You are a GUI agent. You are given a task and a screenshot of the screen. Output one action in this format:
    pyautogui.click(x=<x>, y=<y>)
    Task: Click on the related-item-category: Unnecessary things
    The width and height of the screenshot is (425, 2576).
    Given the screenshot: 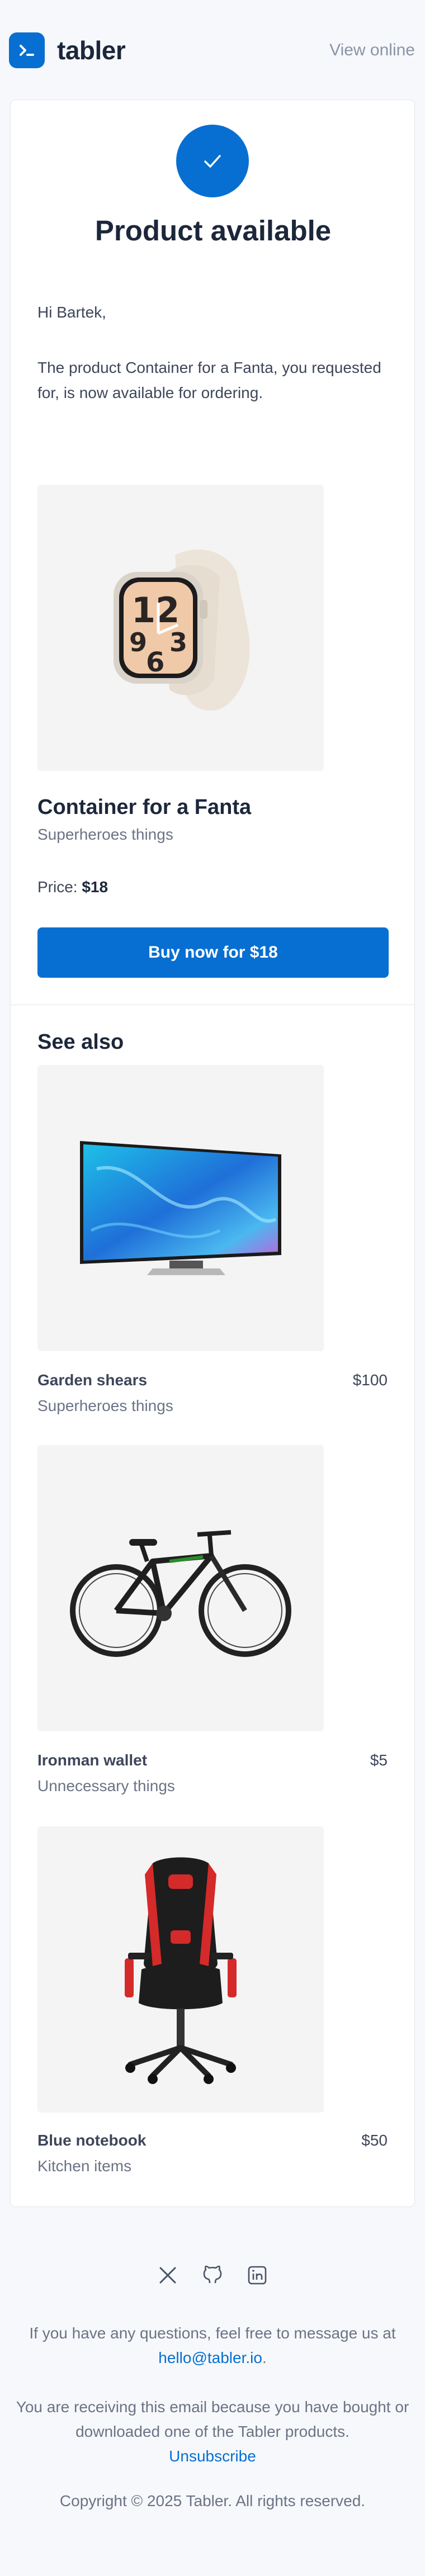 What is the action you would take?
    pyautogui.click(x=106, y=1785)
    